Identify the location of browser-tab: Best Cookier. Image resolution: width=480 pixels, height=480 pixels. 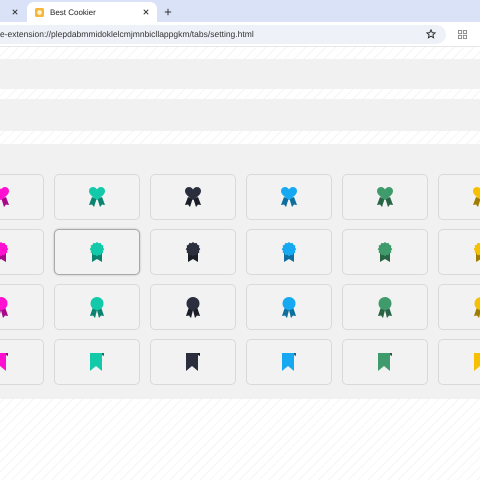
(92, 12).